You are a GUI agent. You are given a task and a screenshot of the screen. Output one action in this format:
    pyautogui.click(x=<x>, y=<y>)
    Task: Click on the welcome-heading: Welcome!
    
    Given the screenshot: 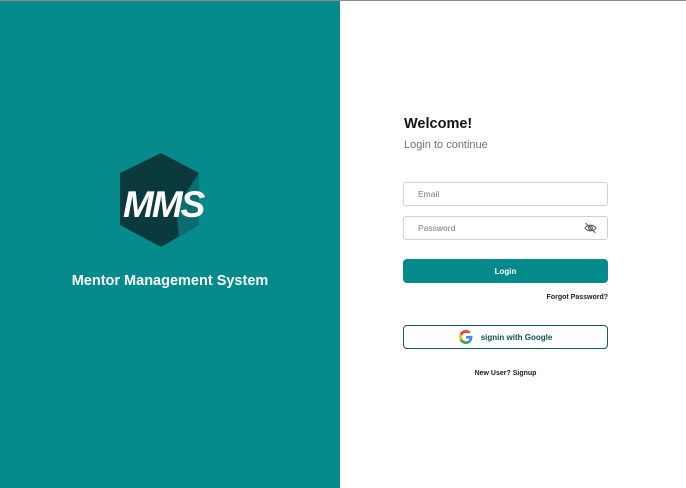 What is the action you would take?
    pyautogui.click(x=438, y=124)
    